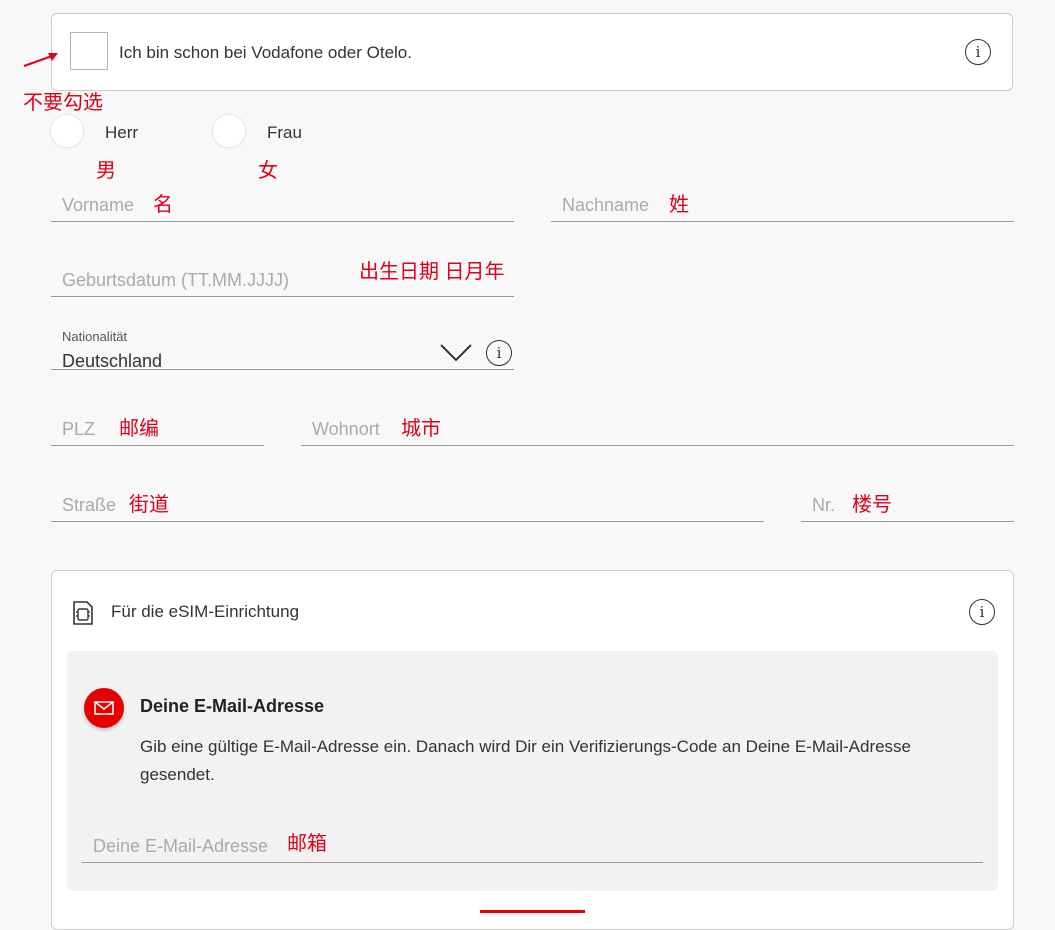  Describe the element at coordinates (83, 613) in the screenshot. I see `sim-card-icon` at that location.